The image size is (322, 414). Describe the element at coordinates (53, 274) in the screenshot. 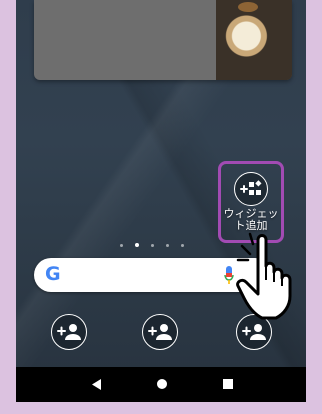

I see `google-logo: G` at that location.